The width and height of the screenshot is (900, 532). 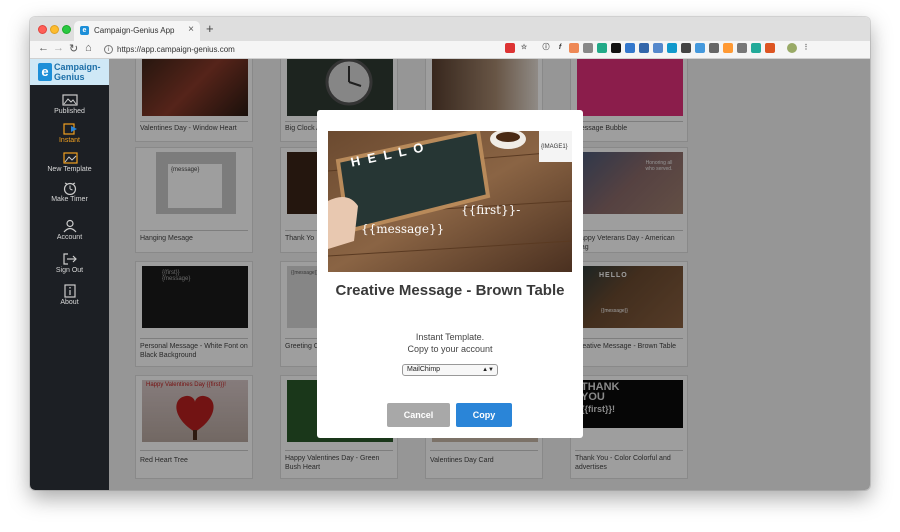 I want to click on extension-icons: ☆ ⓘ f ⋮, so click(x=658, y=50).